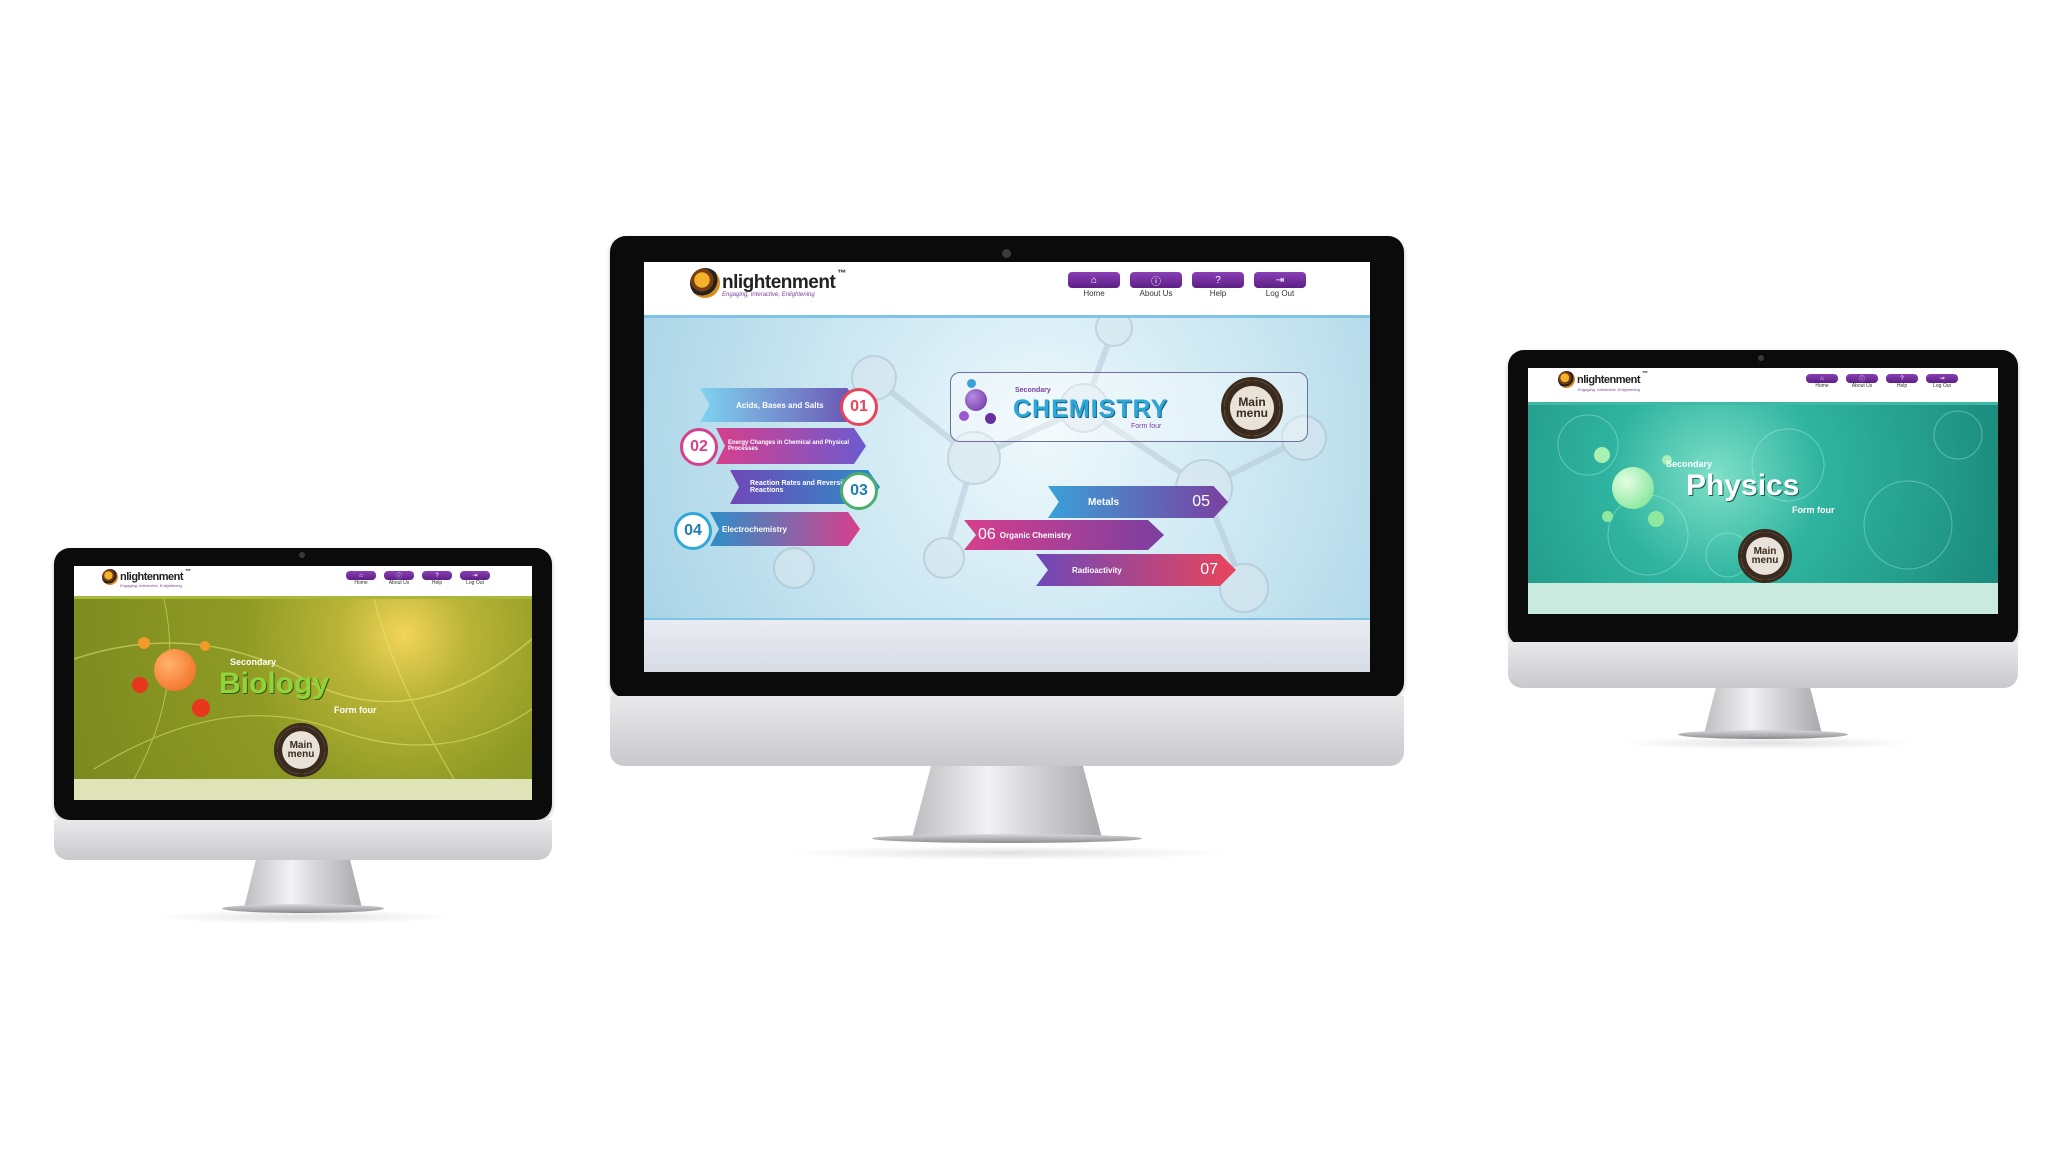 The width and height of the screenshot is (2058, 1151). Describe the element at coordinates (859, 491) in the screenshot. I see `topic-number-03: 03` at that location.